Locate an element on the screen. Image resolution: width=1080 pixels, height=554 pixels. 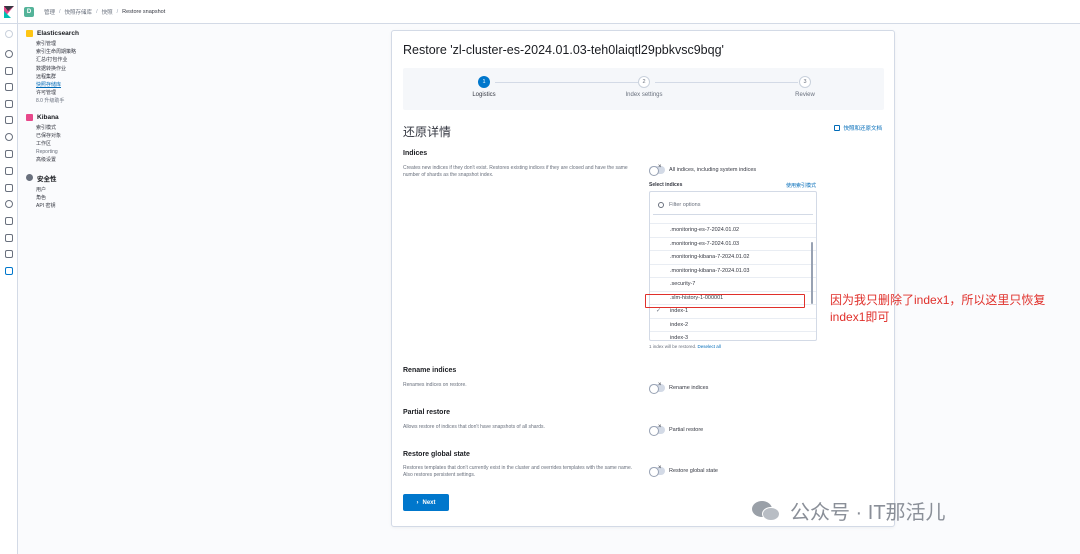
selection-help: 1 index will be restored. Deselect all is located at coordinates (685, 346).